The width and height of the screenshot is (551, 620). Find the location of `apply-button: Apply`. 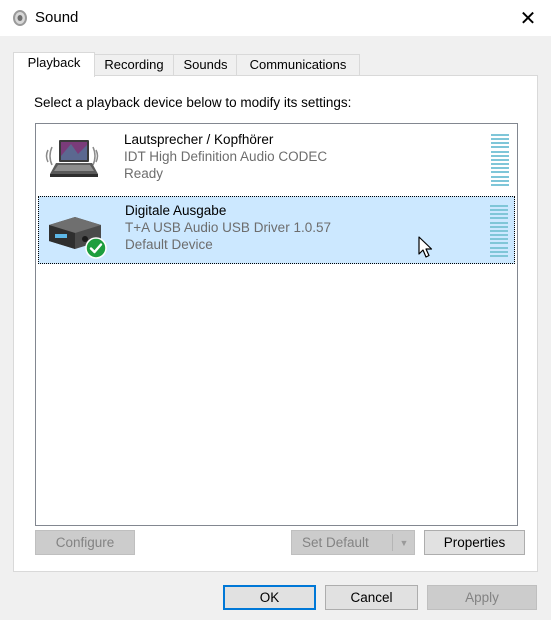

apply-button: Apply is located at coordinates (482, 597).